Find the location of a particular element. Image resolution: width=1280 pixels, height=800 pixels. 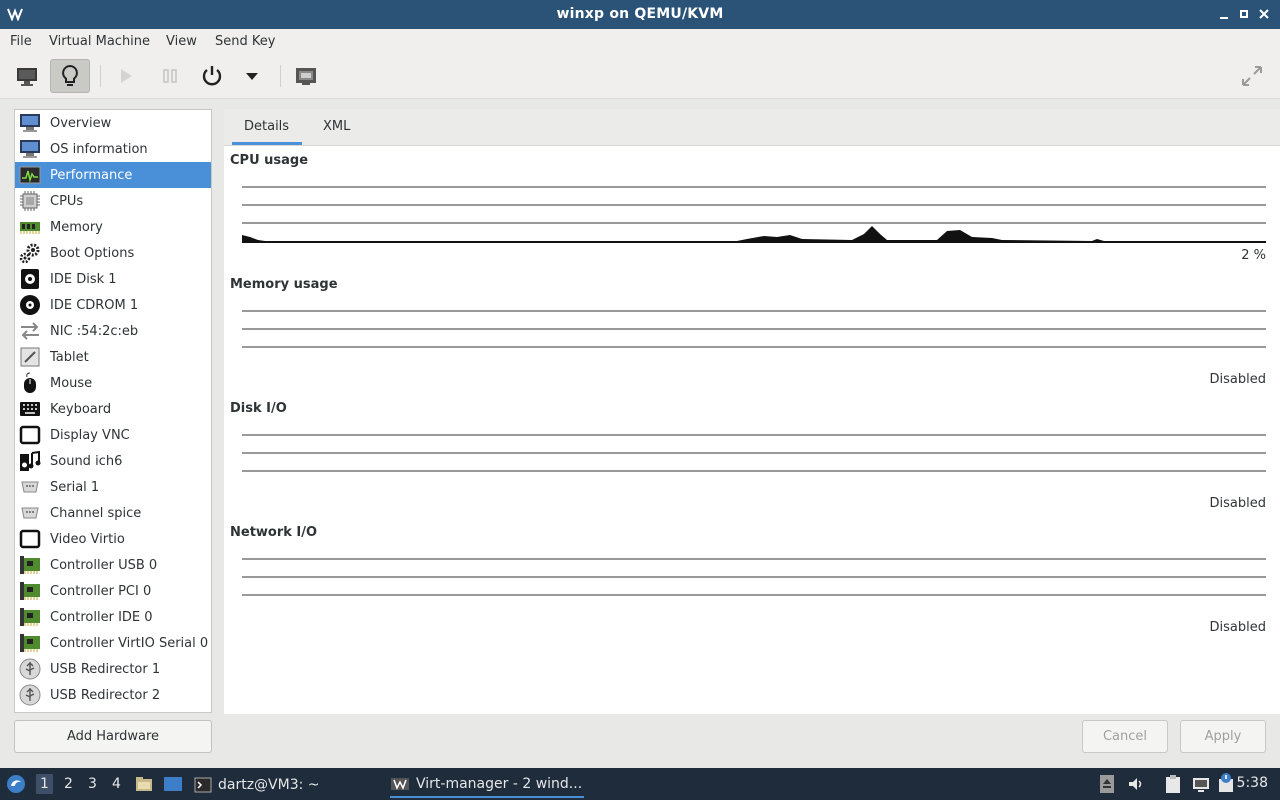

network-monitor-icon is located at coordinates (1201, 784).